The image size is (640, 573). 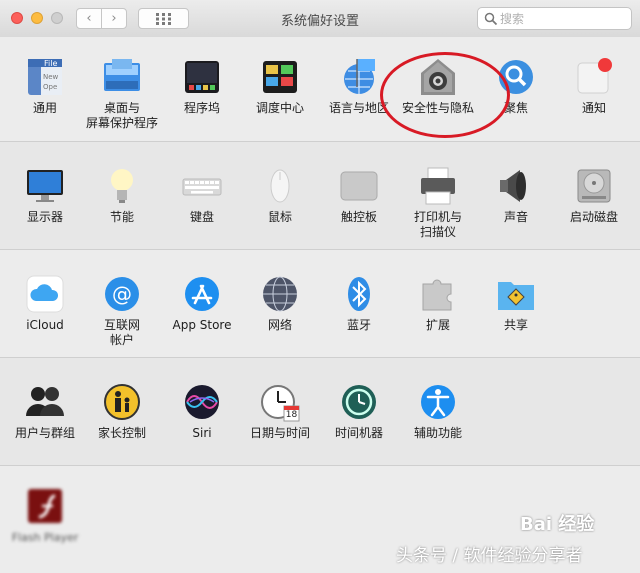 I want to click on pref-label: 共享, so click(x=515, y=325).